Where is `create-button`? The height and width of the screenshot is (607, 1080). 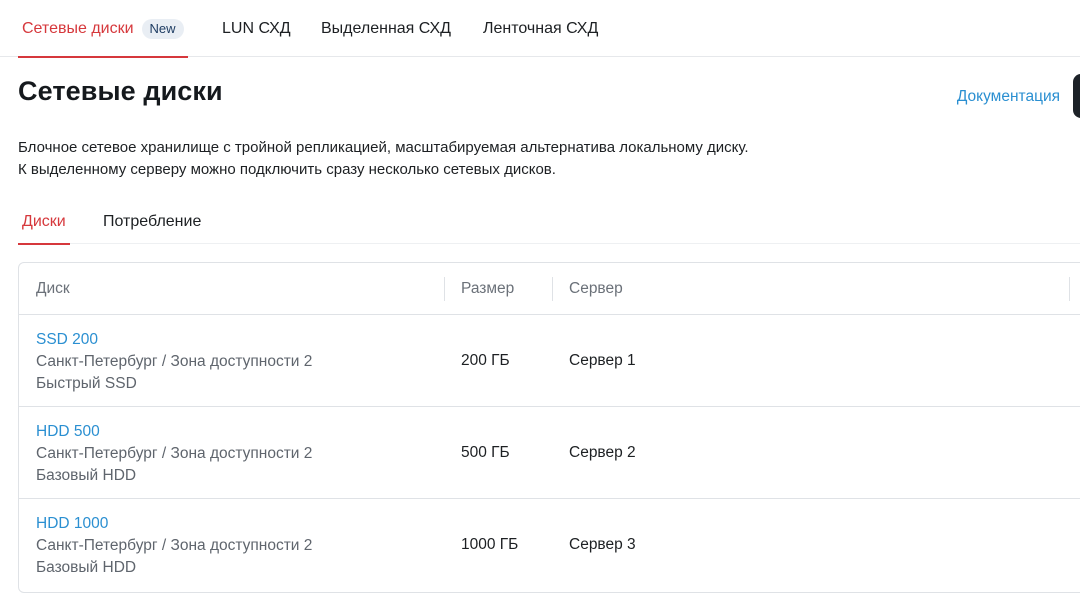 create-button is located at coordinates (1076, 96).